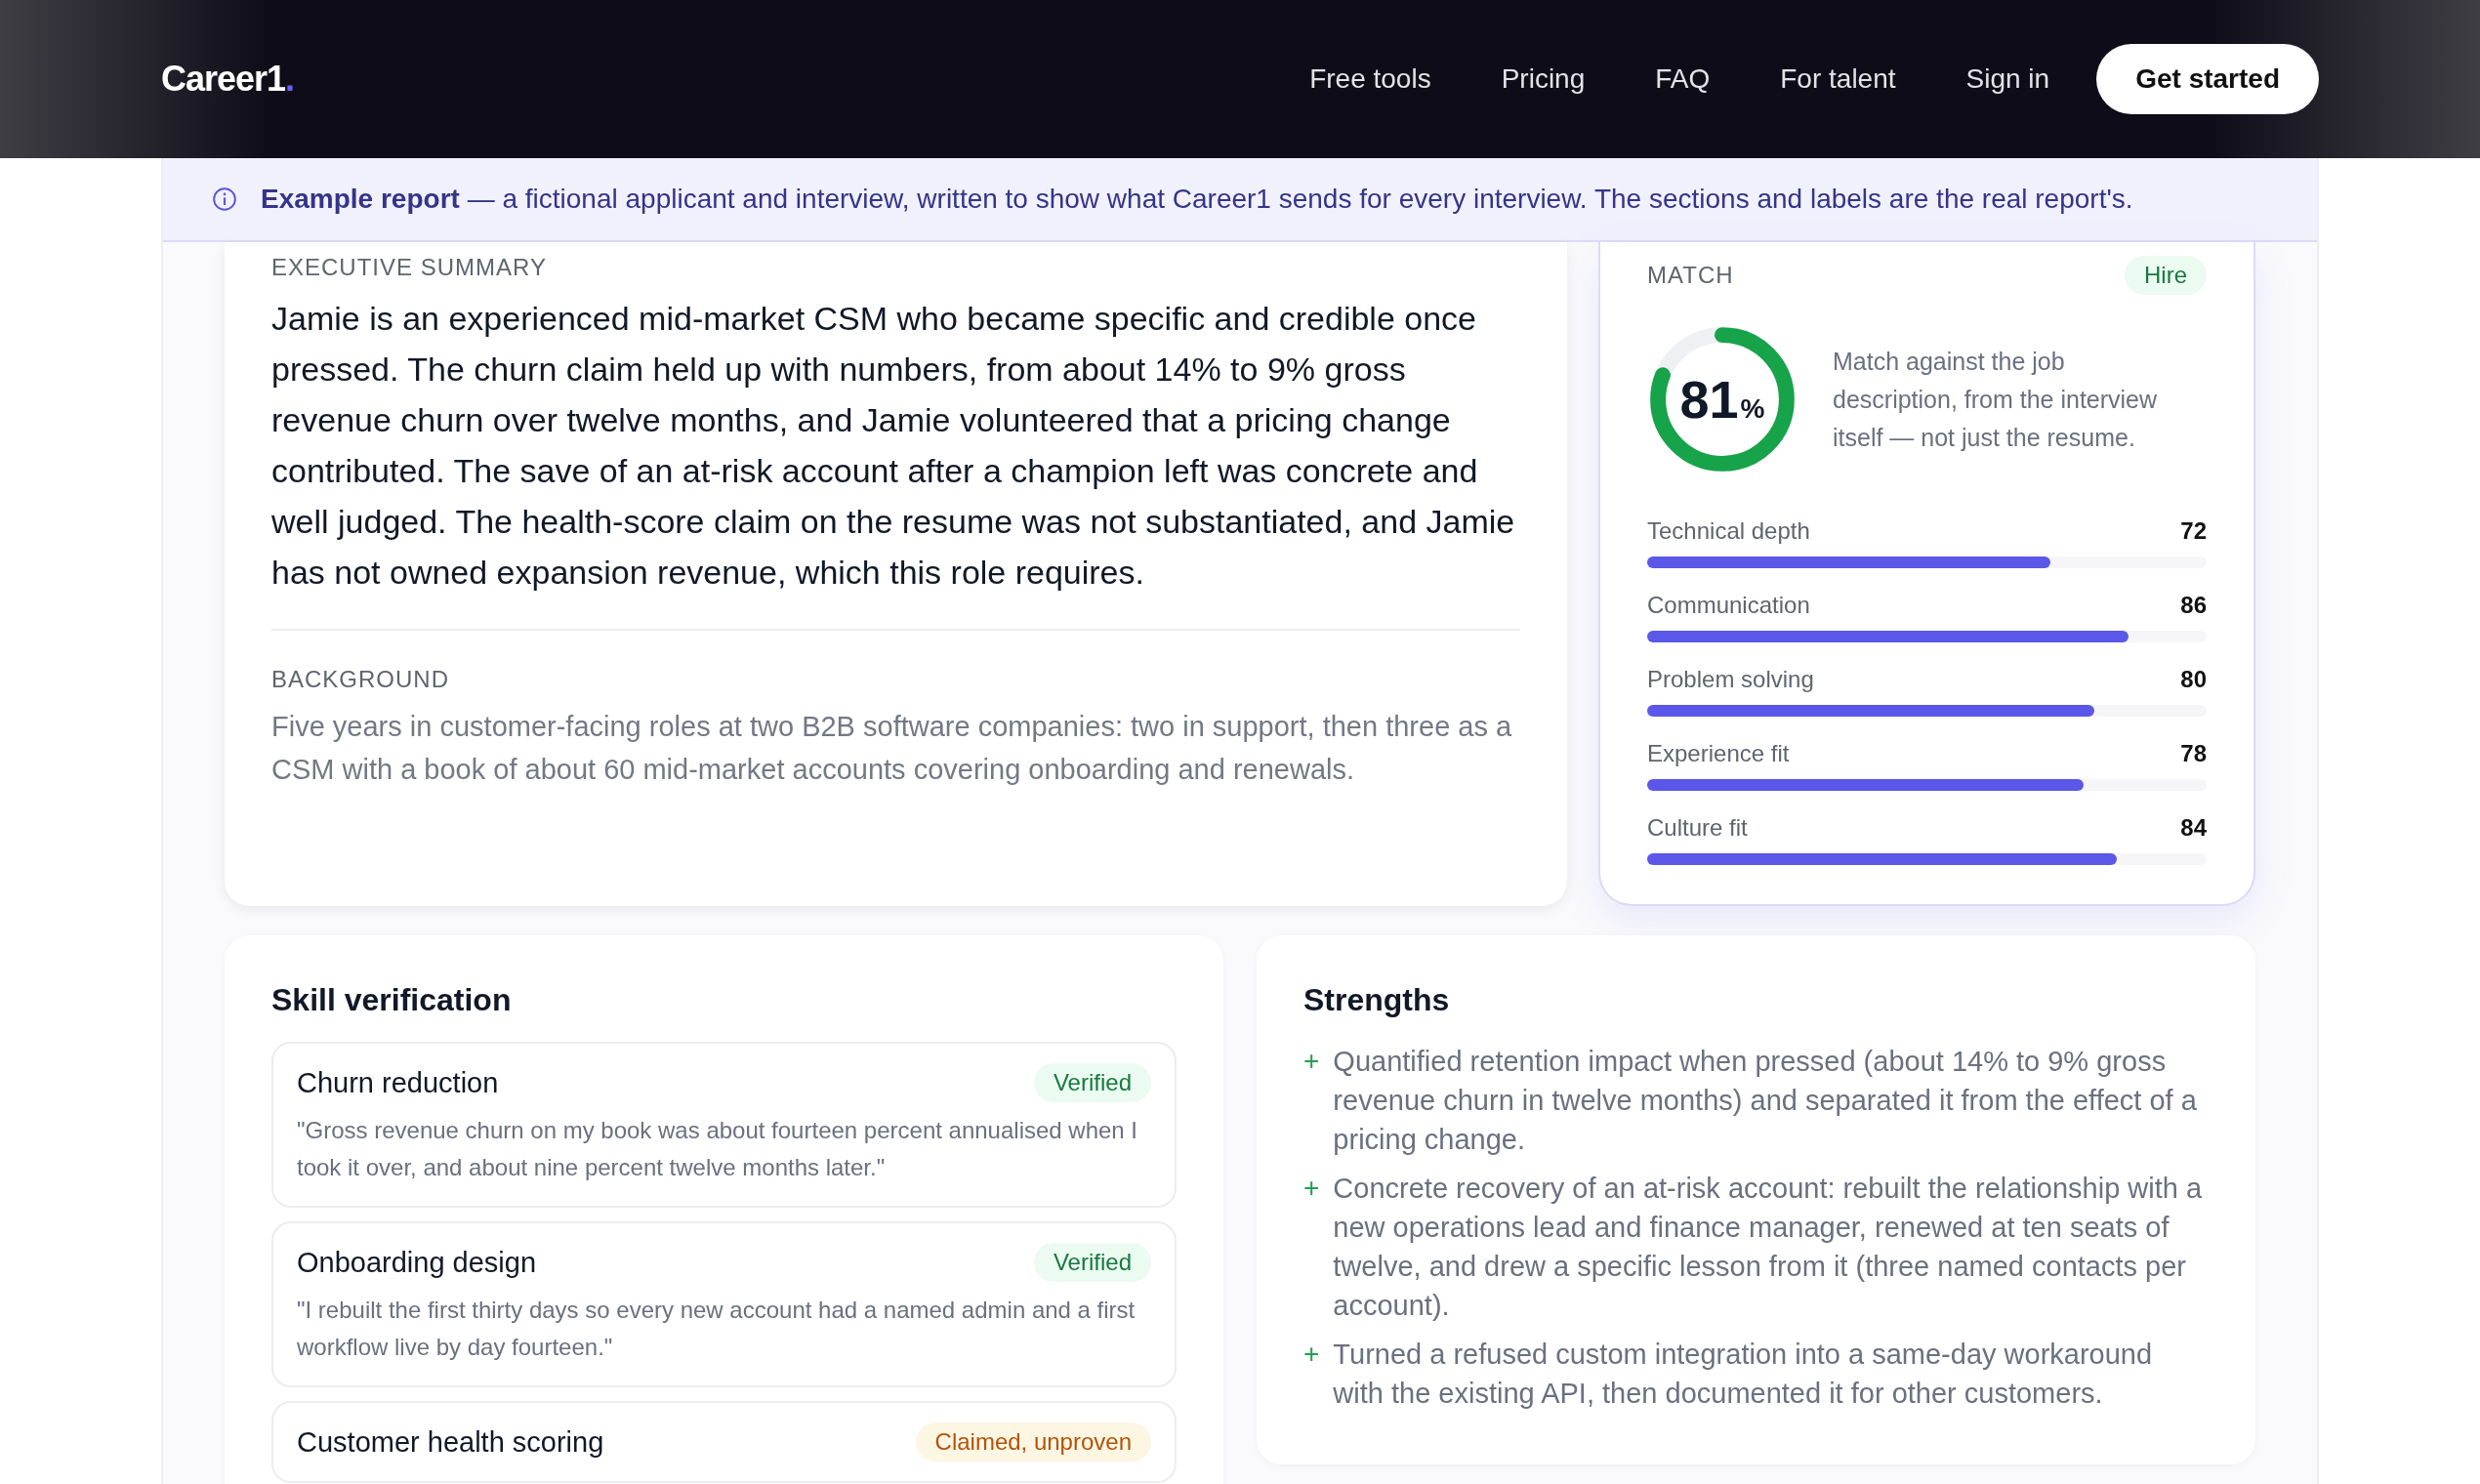 The width and height of the screenshot is (2480, 1484). I want to click on section-label: EXECUTIVE SUMMARY, so click(409, 268).